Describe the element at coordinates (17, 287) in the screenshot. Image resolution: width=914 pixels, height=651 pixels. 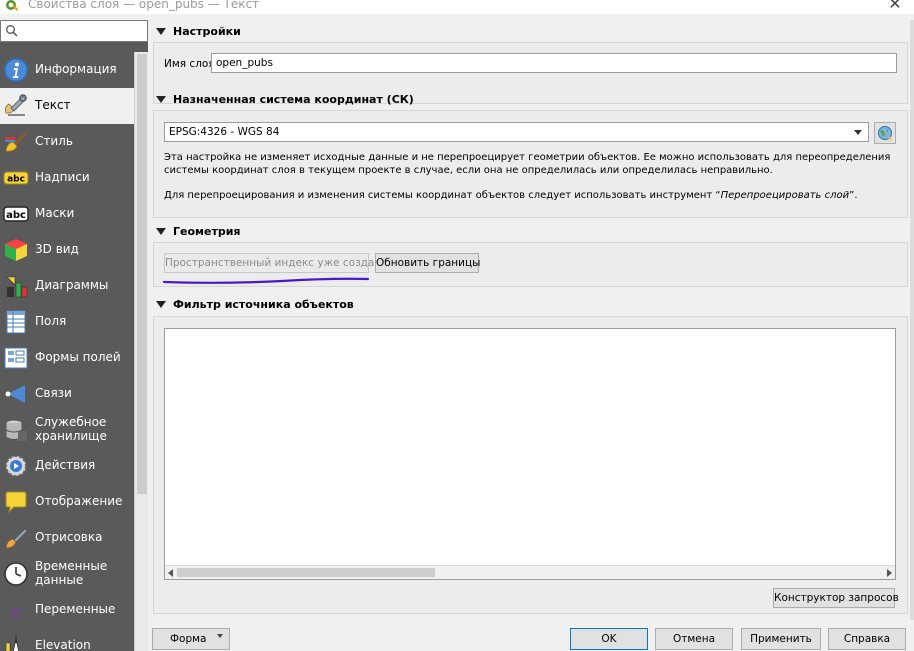
I see `diagrams-icon` at that location.